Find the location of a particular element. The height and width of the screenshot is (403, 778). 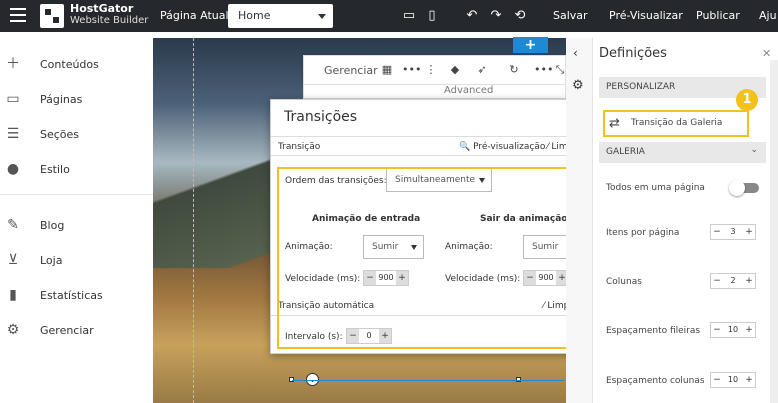

selection-border is located at coordinates (428, 380).